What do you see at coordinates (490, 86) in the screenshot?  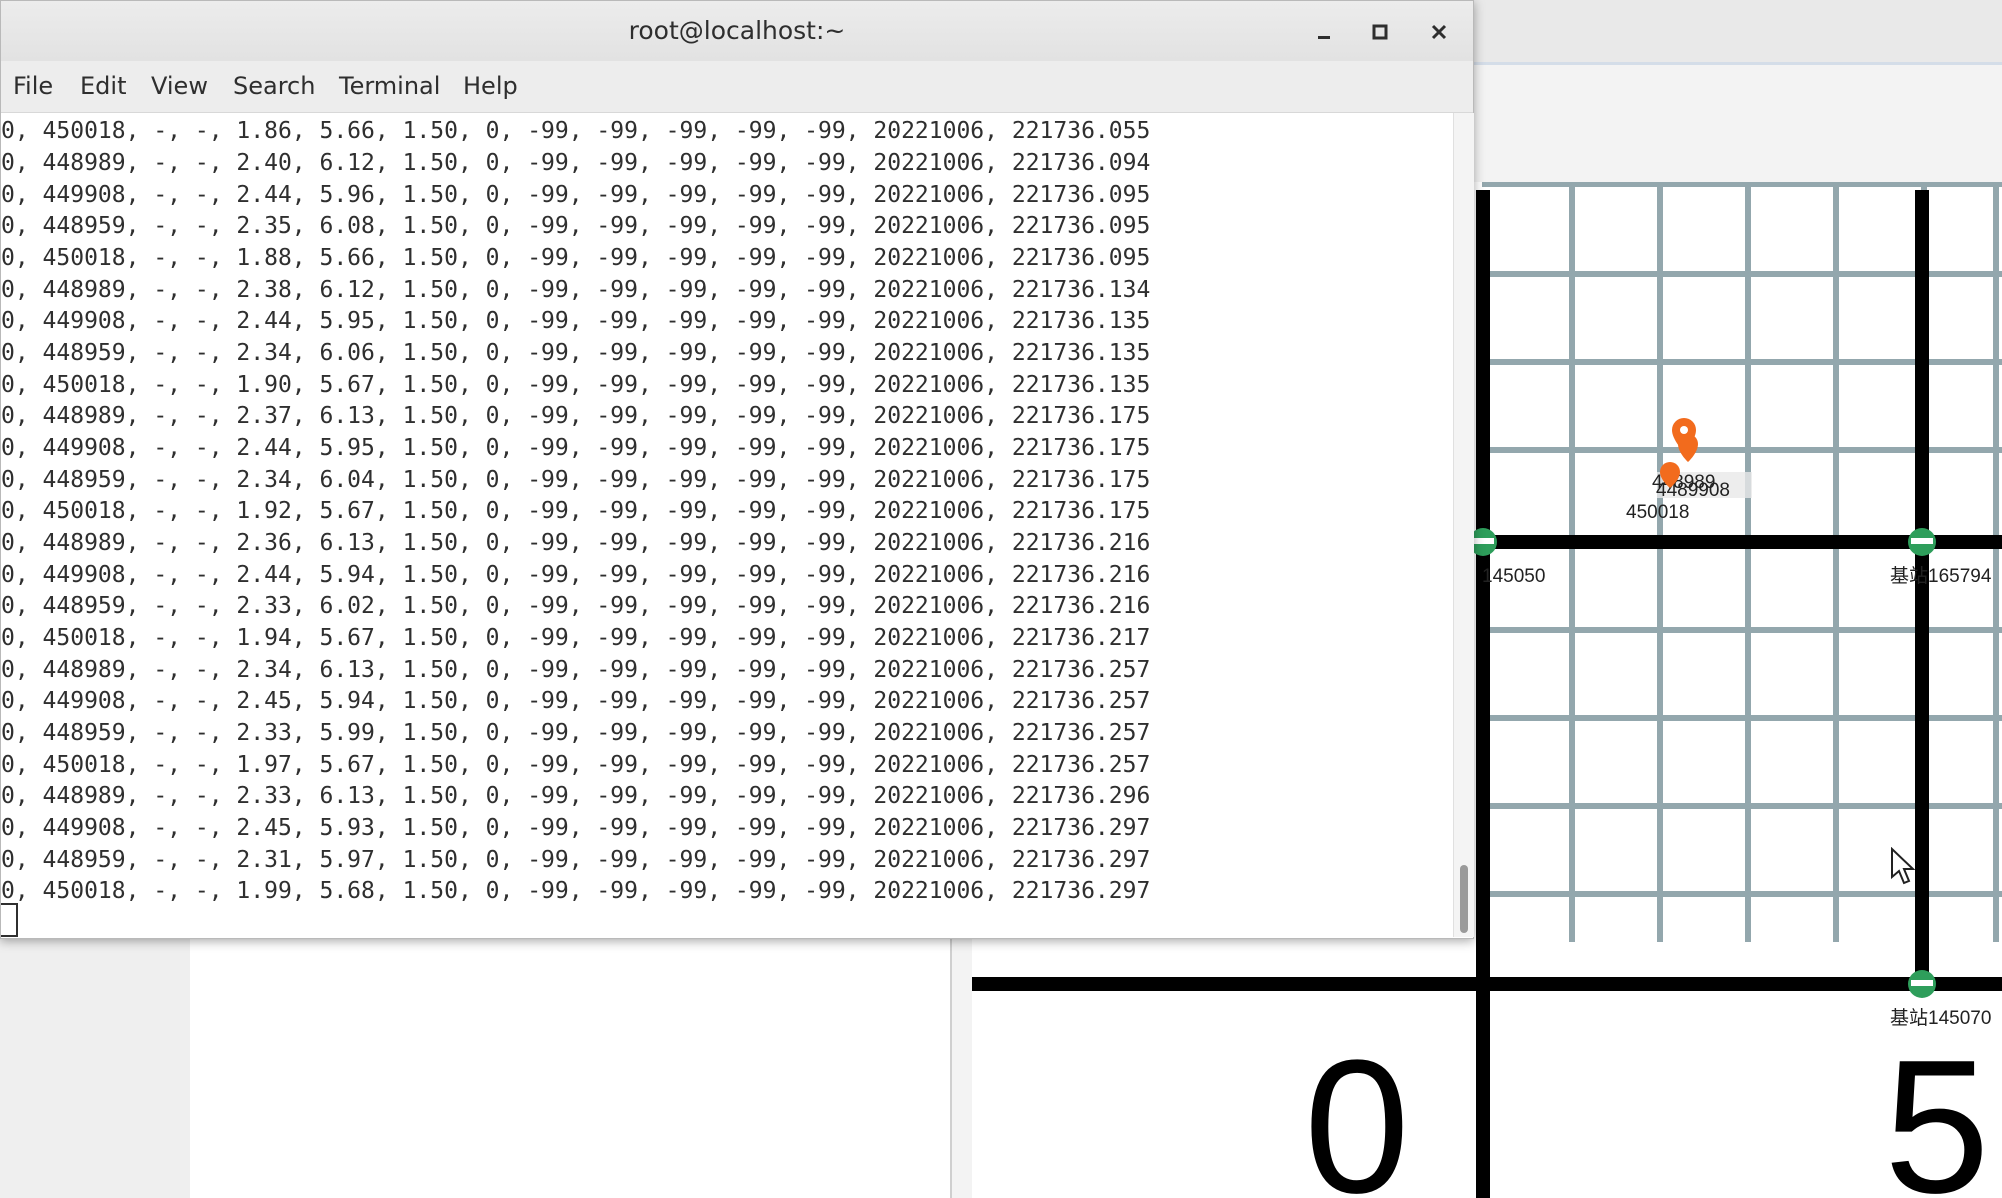 I see `menu-help: Help` at bounding box center [490, 86].